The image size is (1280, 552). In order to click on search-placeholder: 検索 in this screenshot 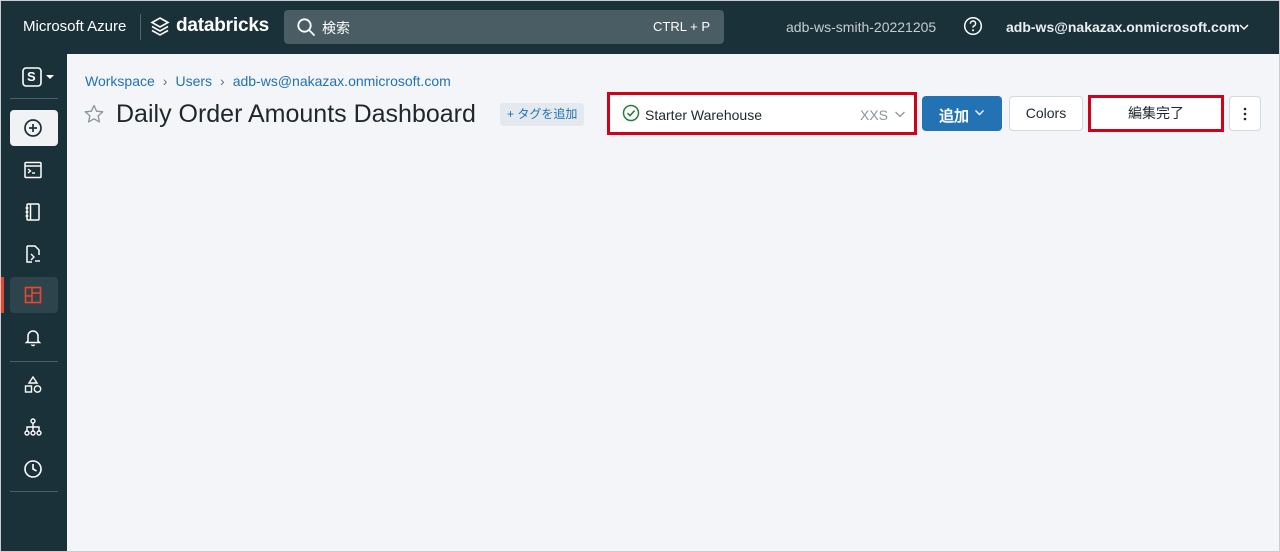, I will do `click(336, 28)`.